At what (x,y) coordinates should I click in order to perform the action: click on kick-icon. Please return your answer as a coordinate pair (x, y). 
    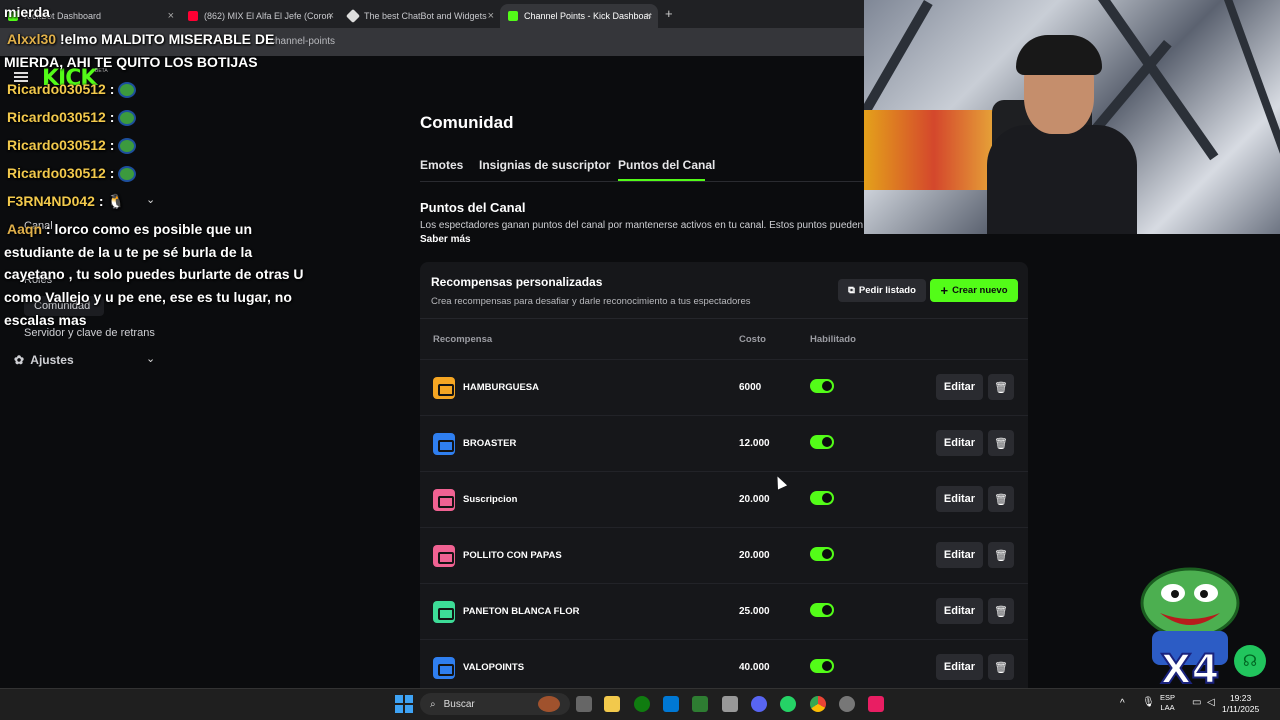
    Looking at the image, I should click on (513, 16).